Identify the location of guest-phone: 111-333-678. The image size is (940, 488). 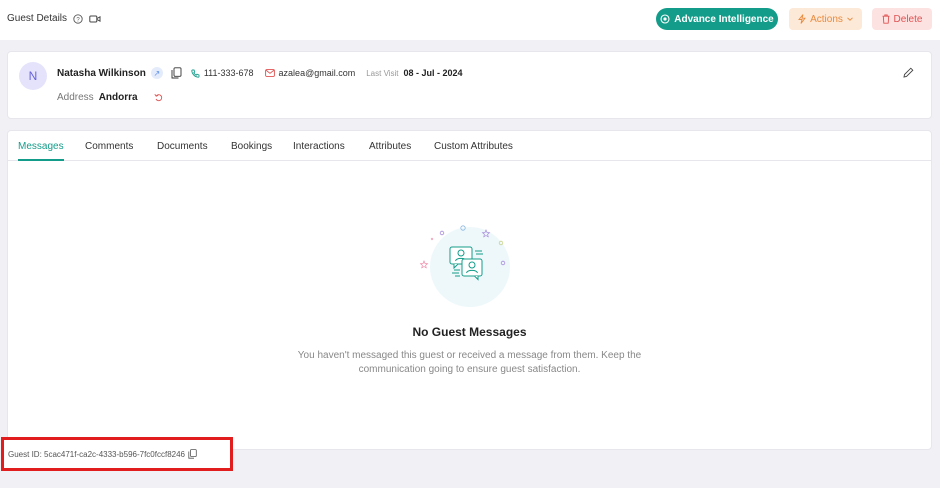
(229, 73).